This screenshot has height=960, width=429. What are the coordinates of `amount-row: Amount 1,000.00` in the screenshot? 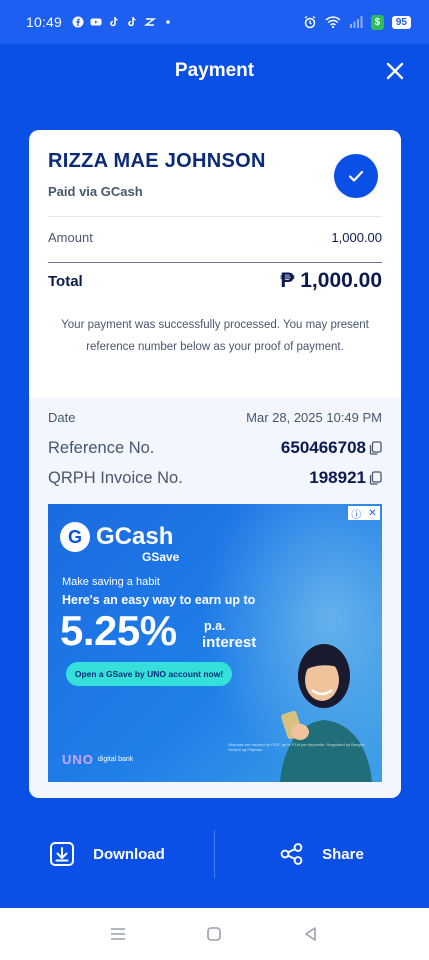 It's located at (215, 237).